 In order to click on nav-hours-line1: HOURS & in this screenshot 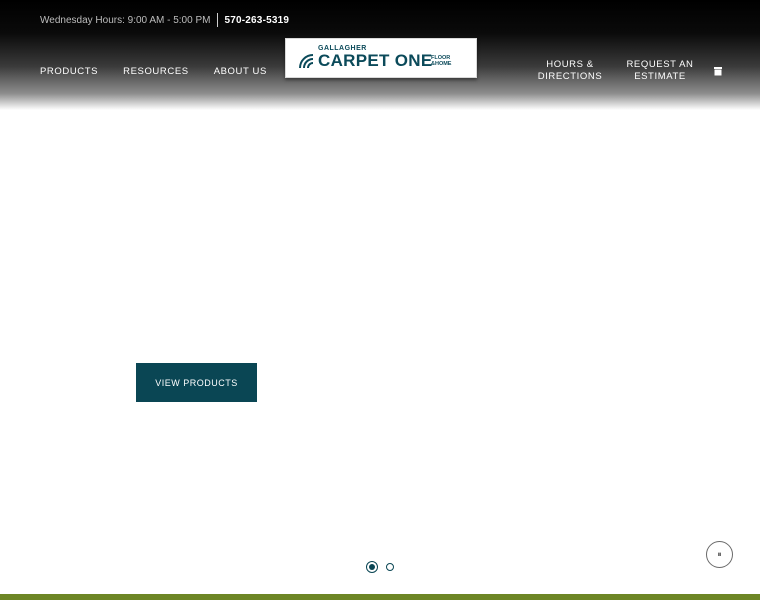, I will do `click(570, 64)`.